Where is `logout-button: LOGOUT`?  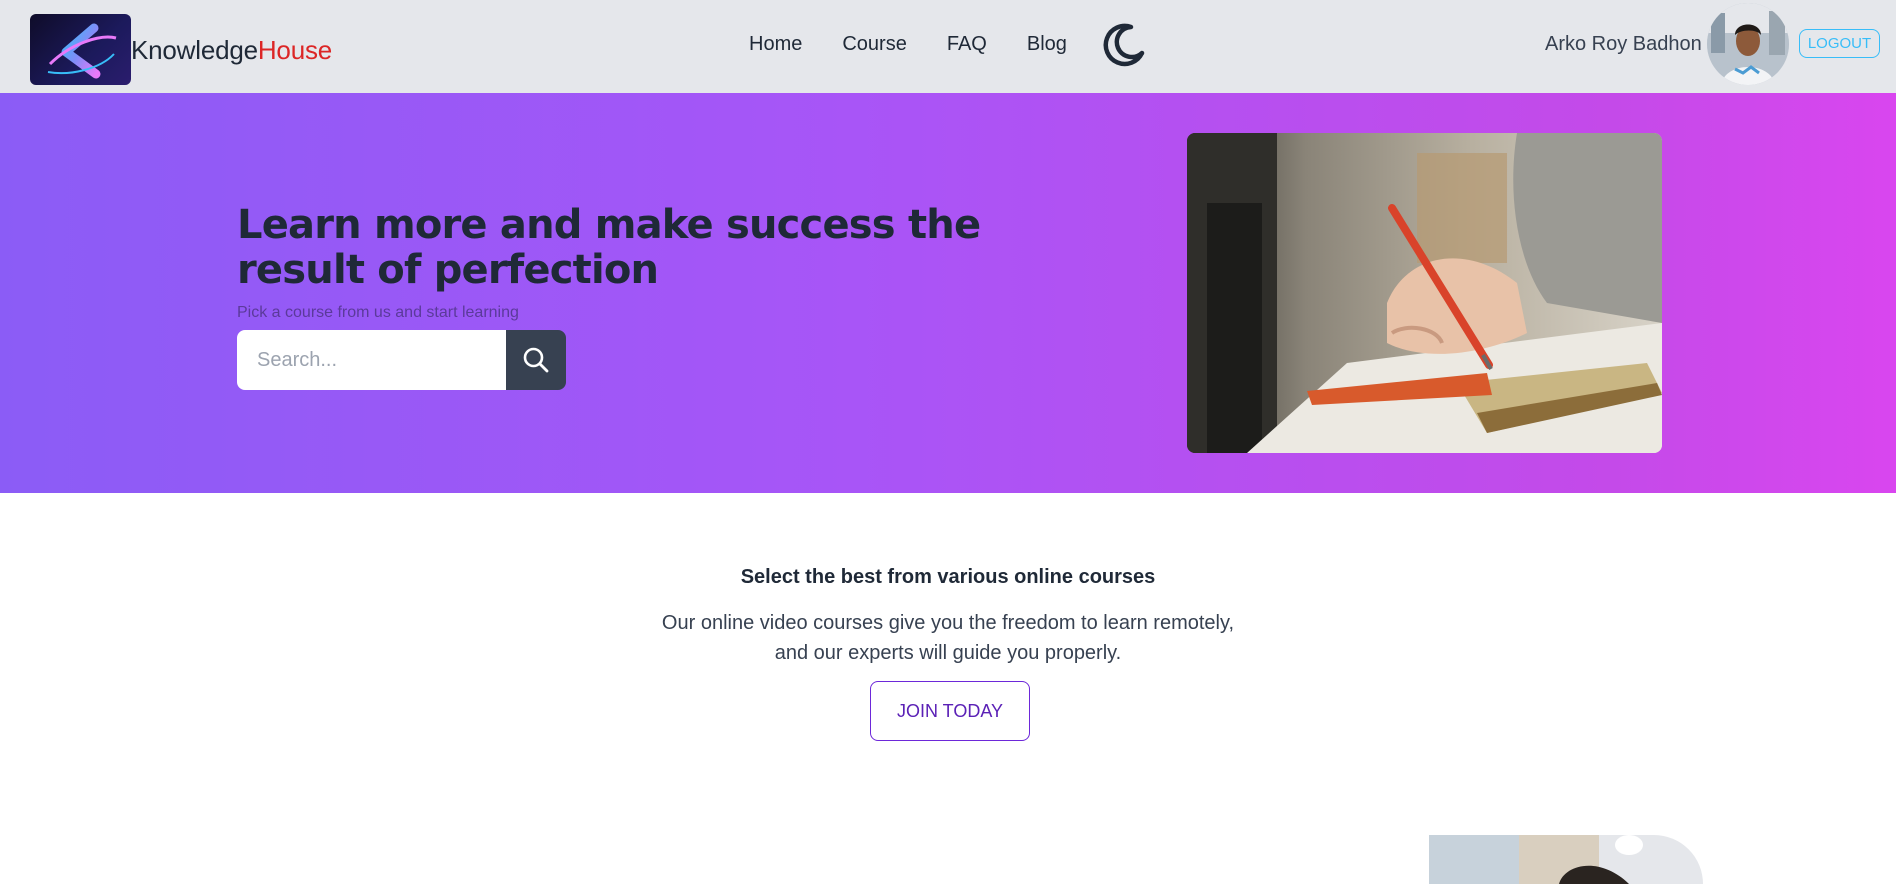 logout-button: LOGOUT is located at coordinates (1839, 43).